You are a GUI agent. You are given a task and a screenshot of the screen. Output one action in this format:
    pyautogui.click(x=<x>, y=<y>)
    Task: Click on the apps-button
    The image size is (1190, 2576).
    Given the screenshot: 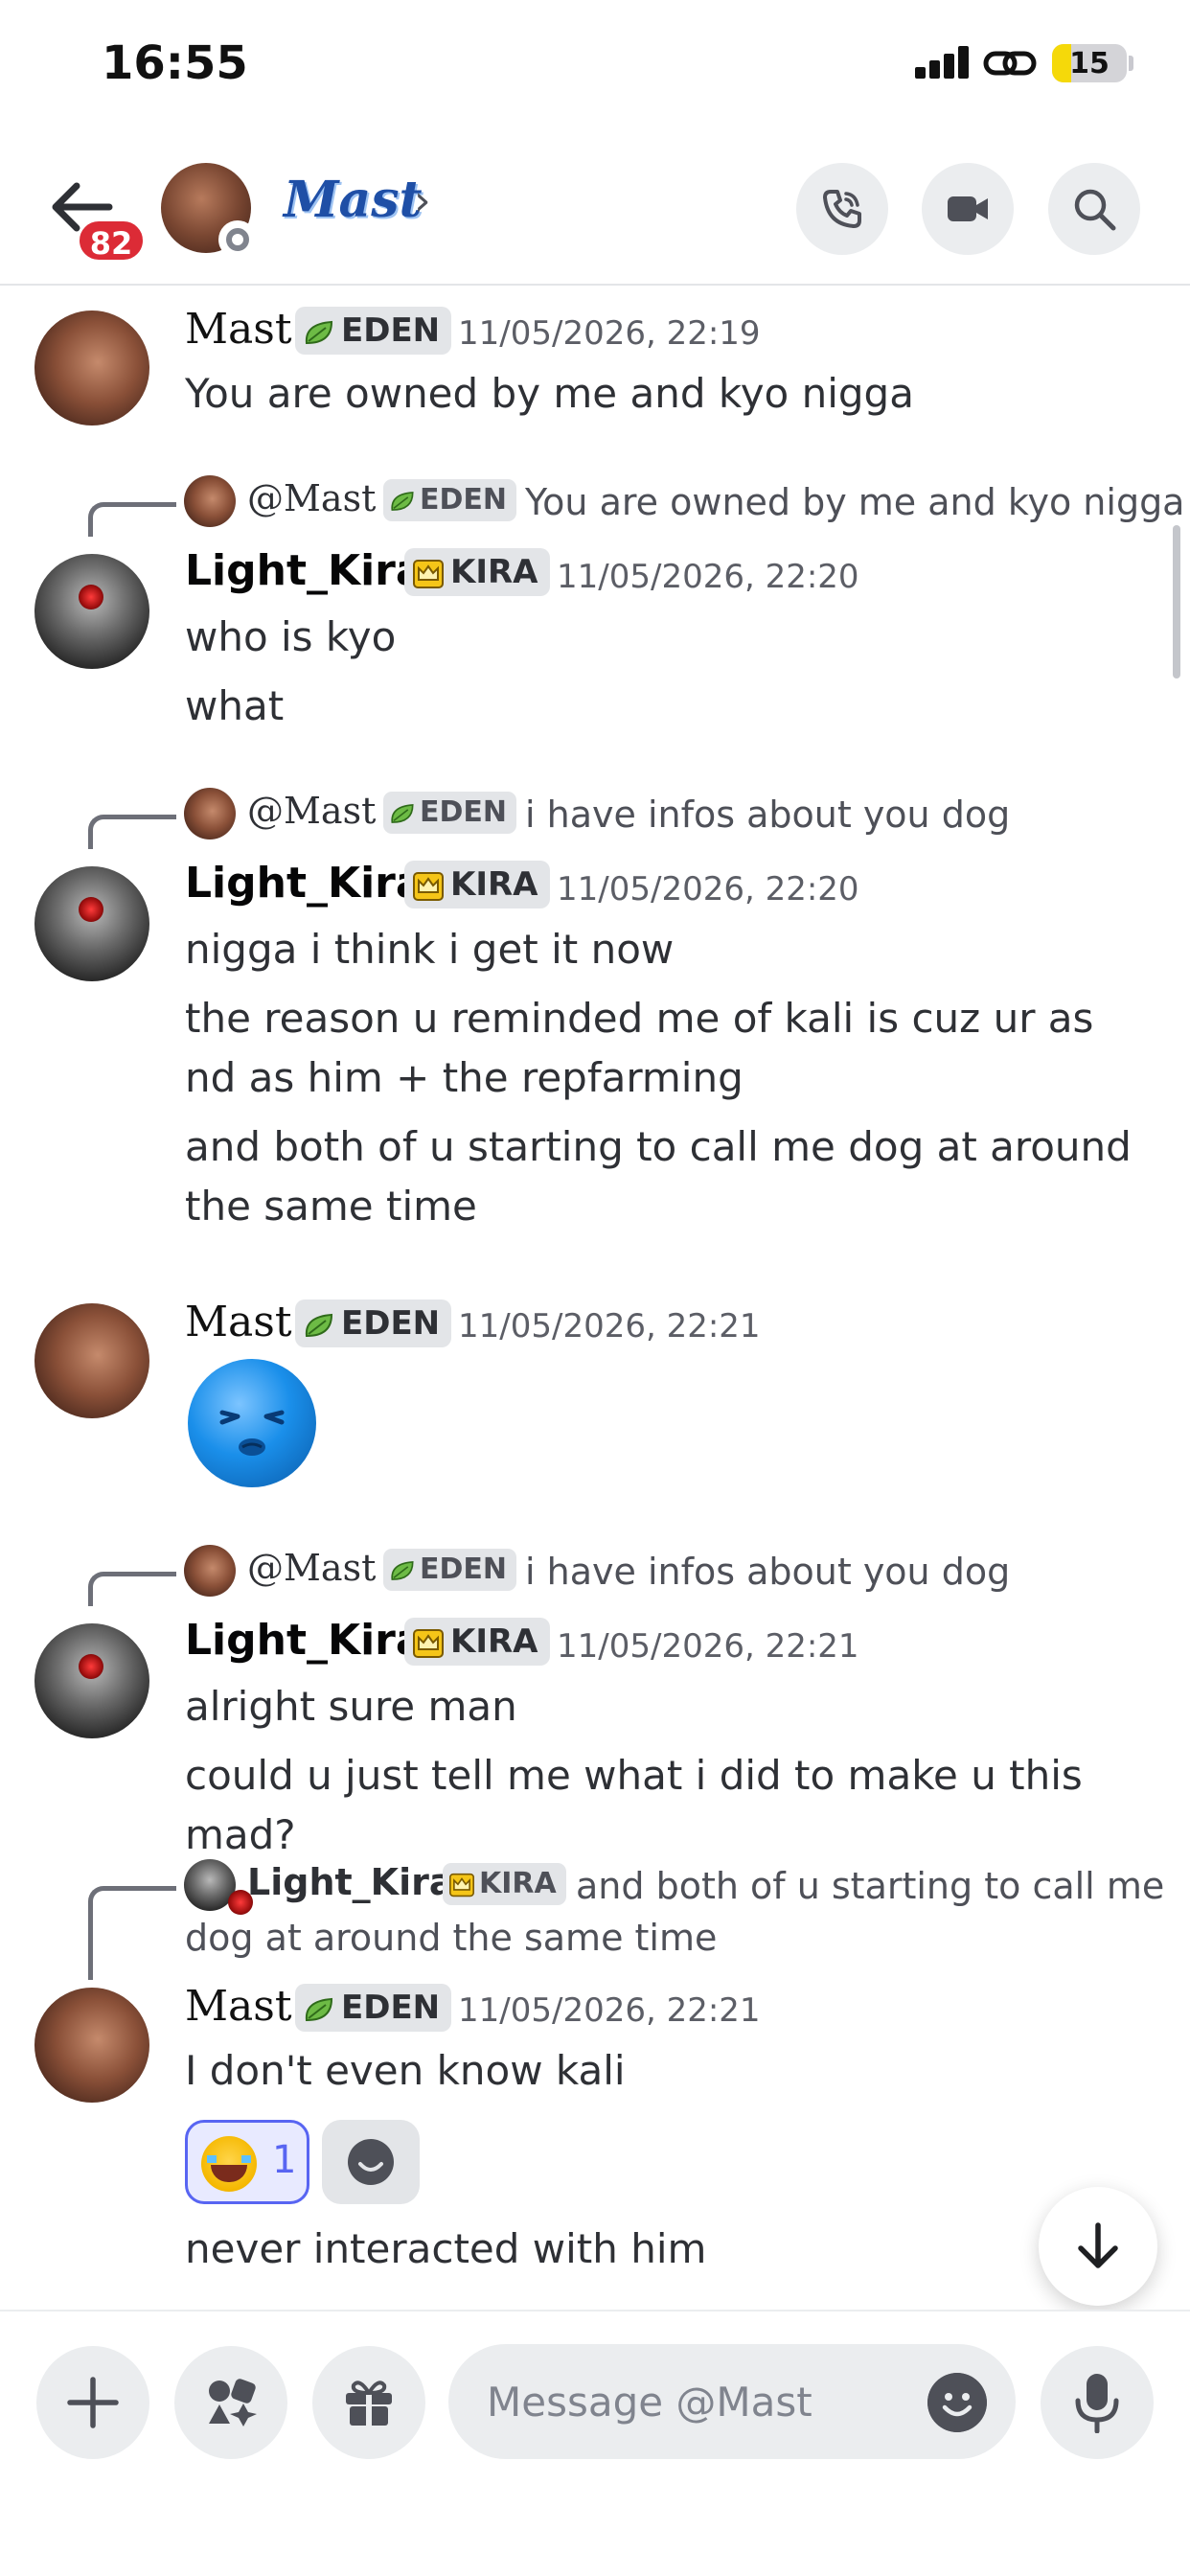 What is the action you would take?
    pyautogui.click(x=230, y=2402)
    